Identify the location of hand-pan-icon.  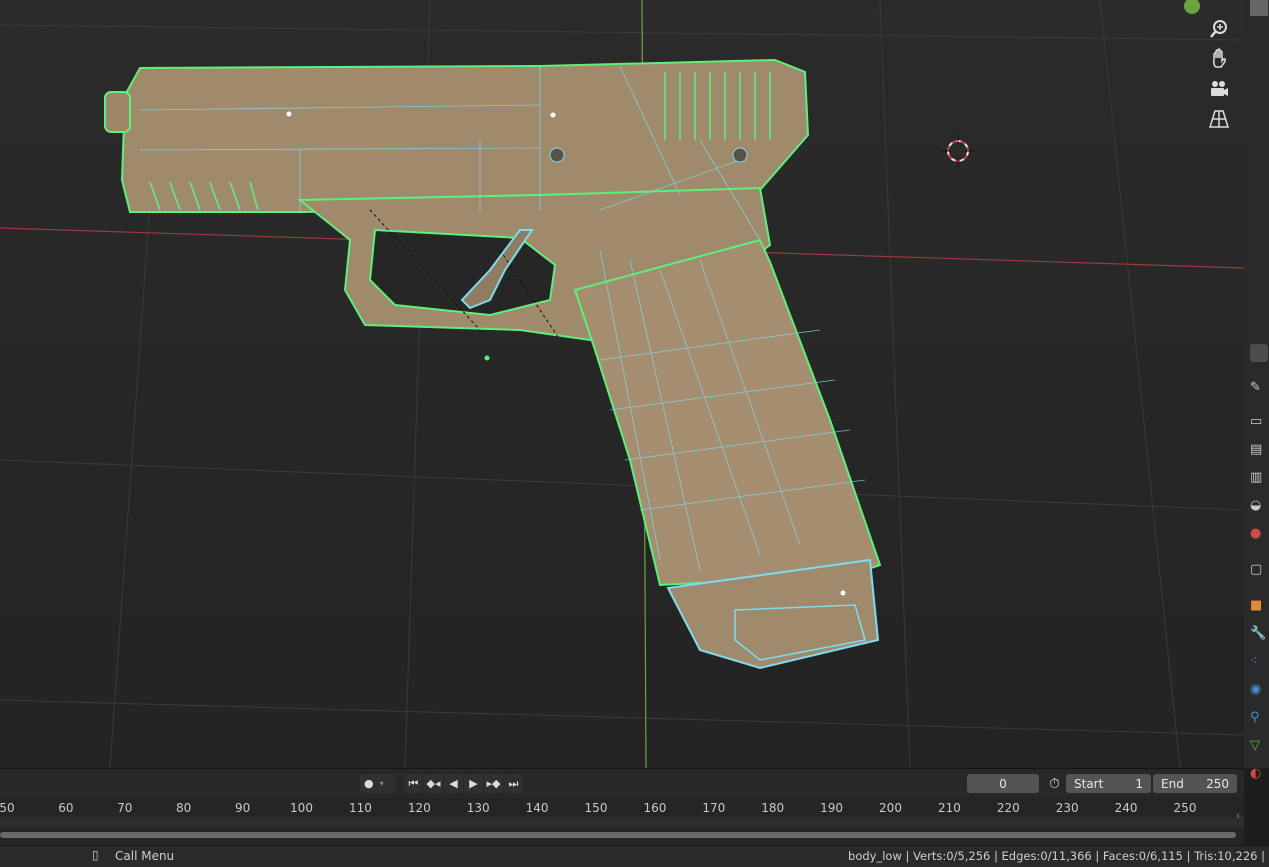
(1219, 59).